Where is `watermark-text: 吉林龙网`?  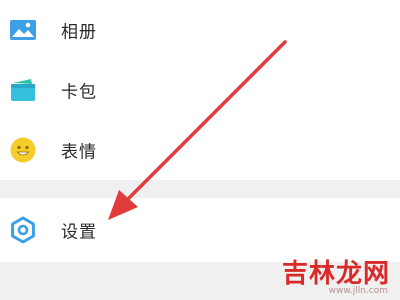 watermark-text: 吉林龙网 is located at coordinates (335, 274).